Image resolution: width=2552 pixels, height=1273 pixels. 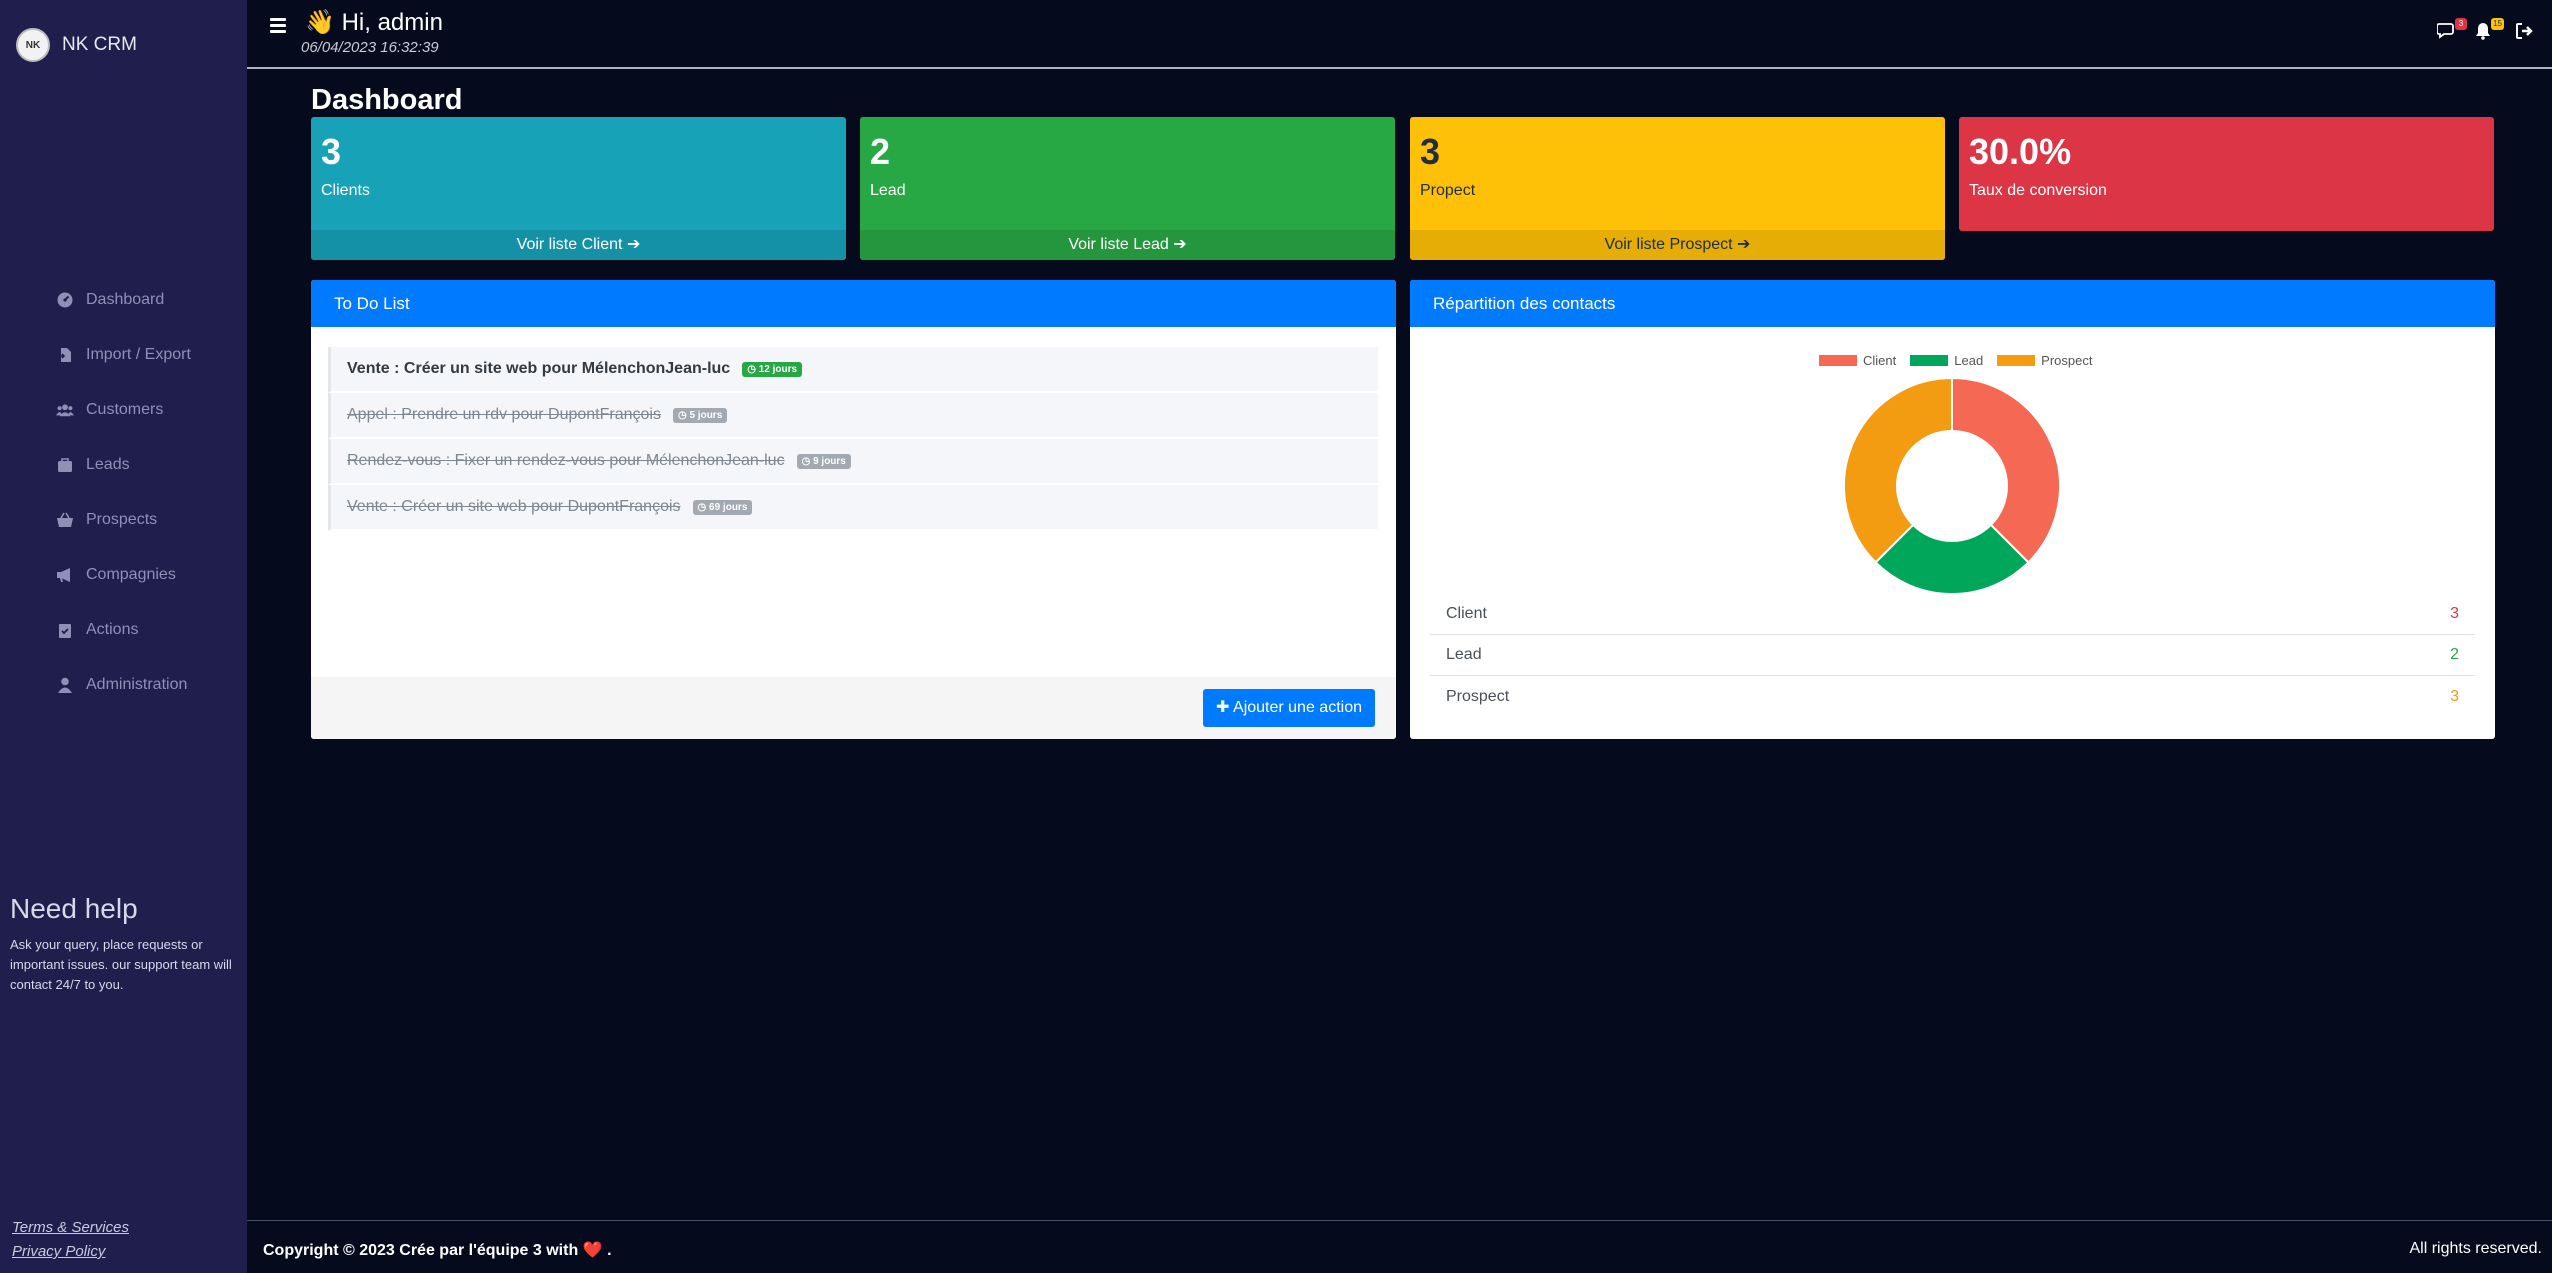 What do you see at coordinates (2020, 151) in the screenshot?
I see `conversion-rate: 30.0%` at bounding box center [2020, 151].